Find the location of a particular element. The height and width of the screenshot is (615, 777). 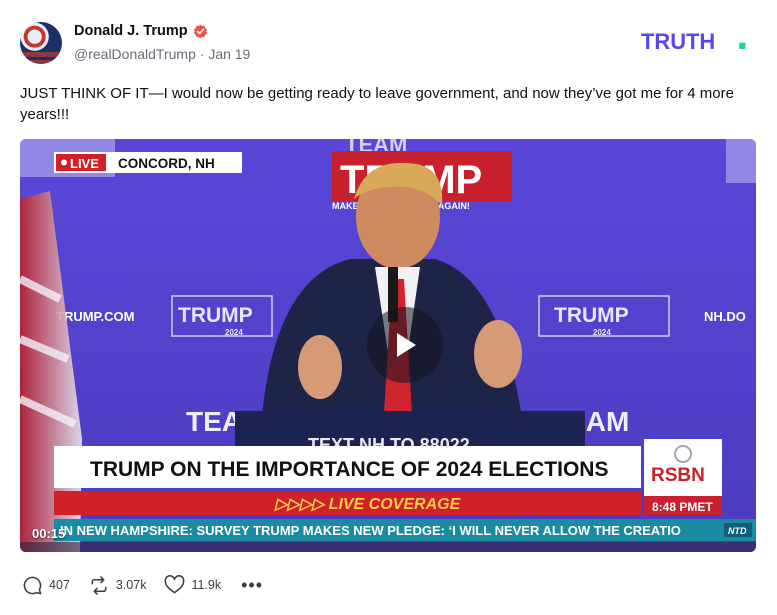

network-time: 8:48 PMET is located at coordinates (682, 507).